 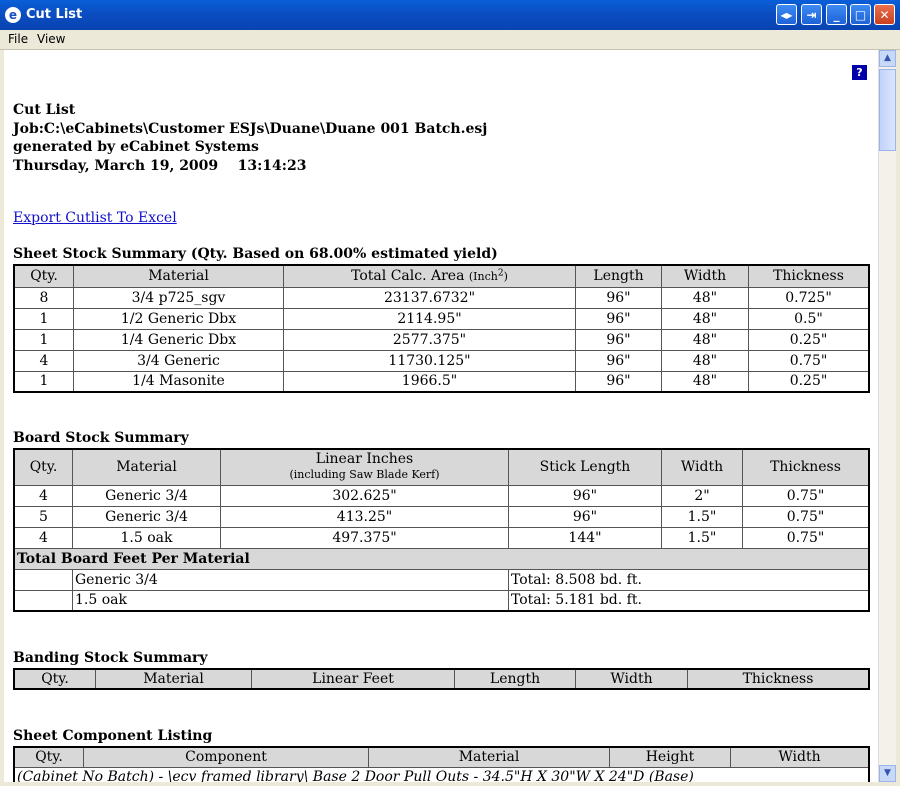 What do you see at coordinates (618, 276) in the screenshot?
I see `col-length: Length` at bounding box center [618, 276].